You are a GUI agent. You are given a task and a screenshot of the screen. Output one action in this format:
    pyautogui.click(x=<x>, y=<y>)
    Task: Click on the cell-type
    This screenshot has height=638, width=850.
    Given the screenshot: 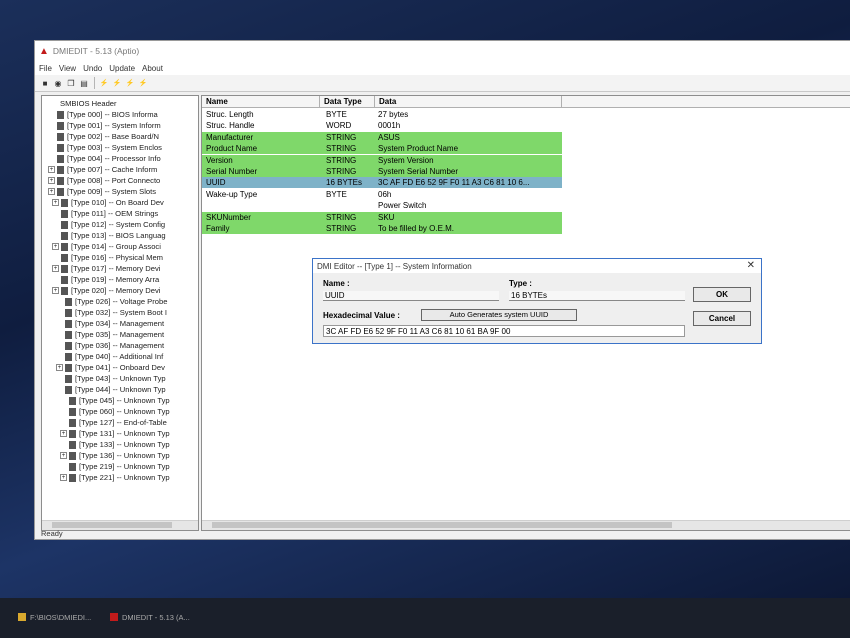 What is the action you would take?
    pyautogui.click(x=351, y=205)
    